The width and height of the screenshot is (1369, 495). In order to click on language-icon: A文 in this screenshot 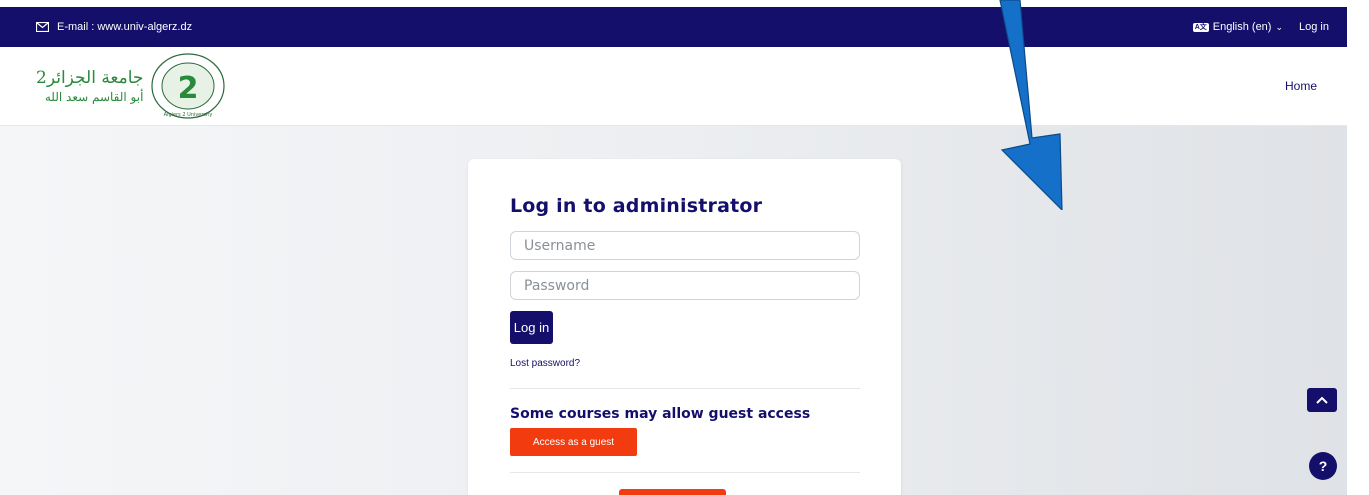, I will do `click(1200, 27)`.